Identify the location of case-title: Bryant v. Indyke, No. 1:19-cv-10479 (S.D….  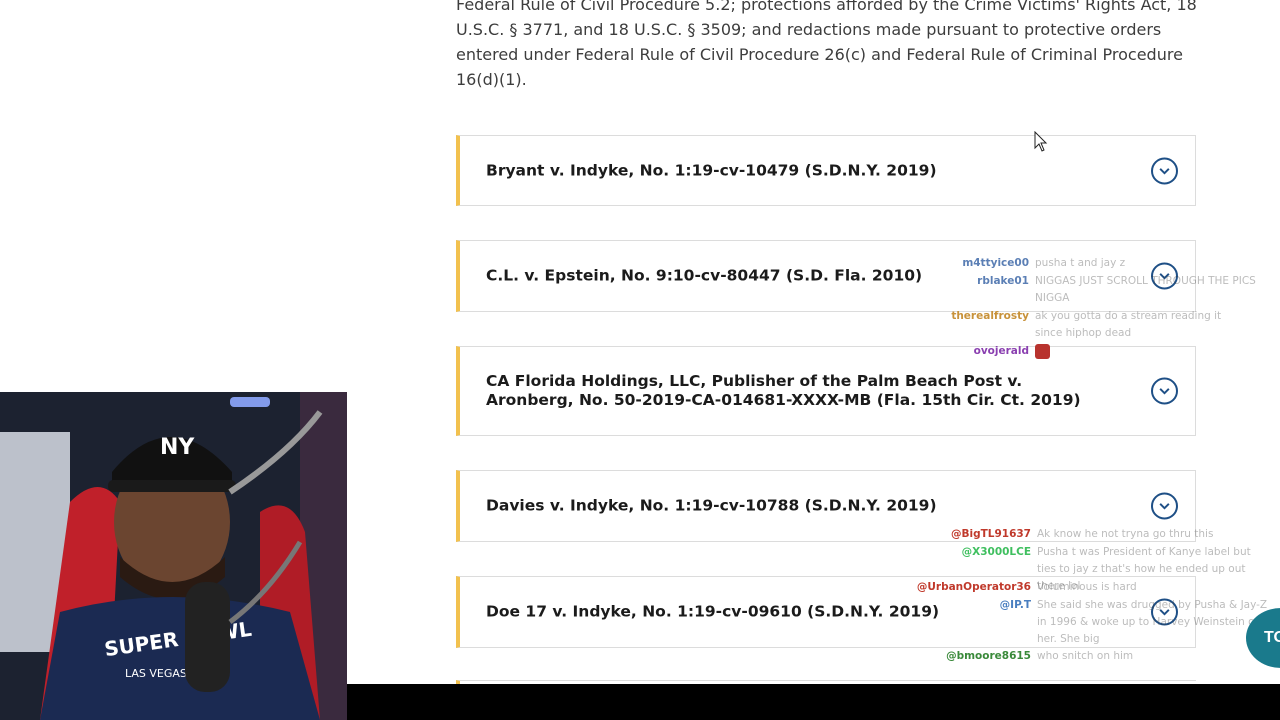
(711, 170).